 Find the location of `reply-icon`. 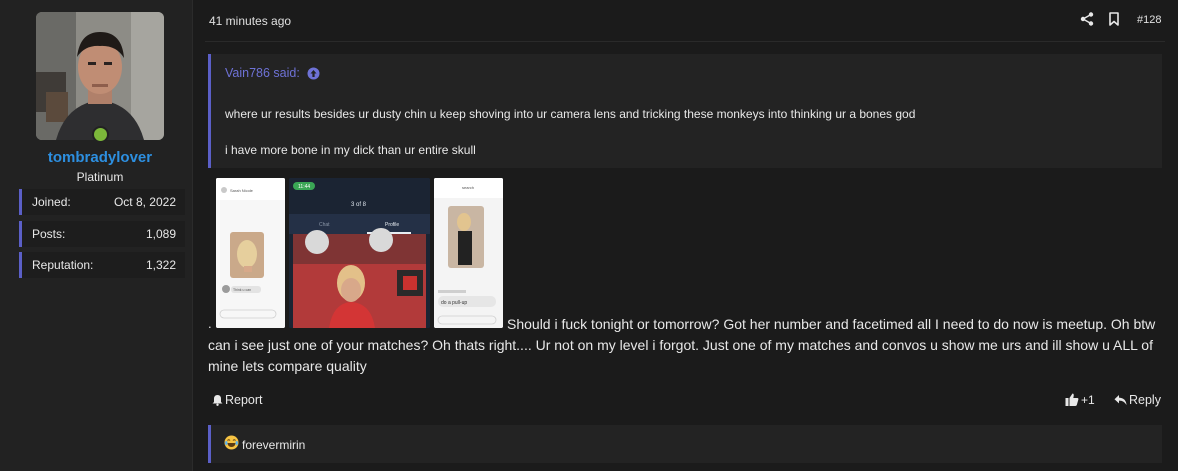

reply-icon is located at coordinates (1120, 400).